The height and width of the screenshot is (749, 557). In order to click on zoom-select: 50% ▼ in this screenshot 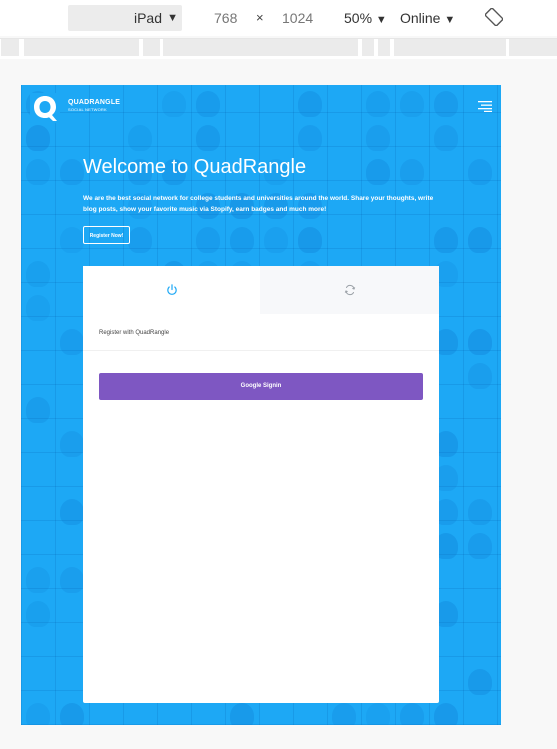, I will do `click(365, 19)`.